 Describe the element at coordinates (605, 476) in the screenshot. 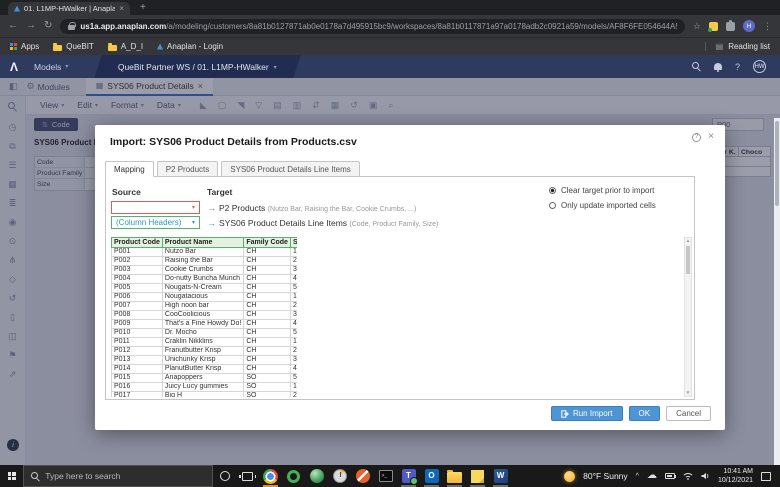

I see `weather-text: 80°F Sunny` at that location.